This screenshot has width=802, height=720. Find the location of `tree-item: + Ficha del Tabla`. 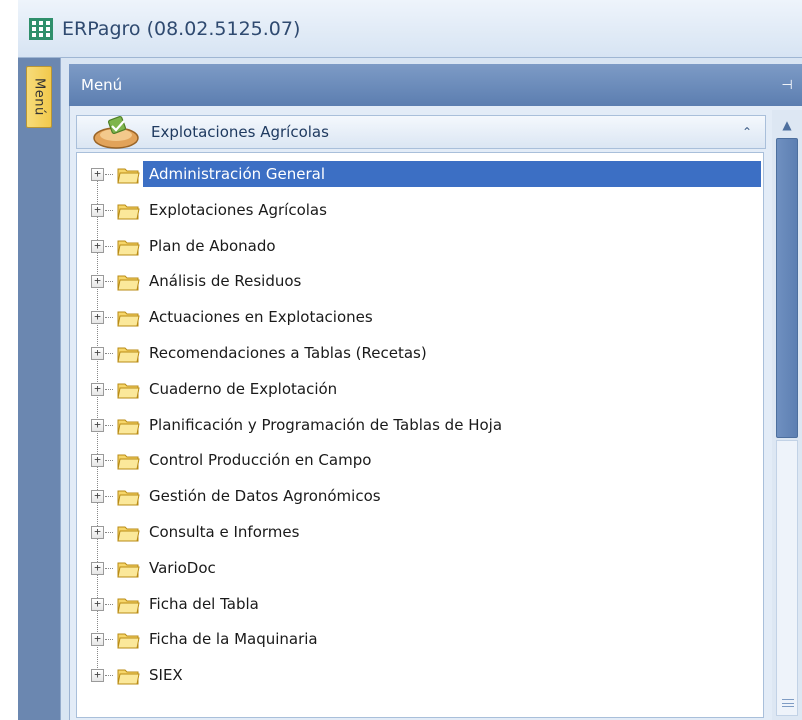

tree-item: + Ficha del Tabla is located at coordinates (420, 604).